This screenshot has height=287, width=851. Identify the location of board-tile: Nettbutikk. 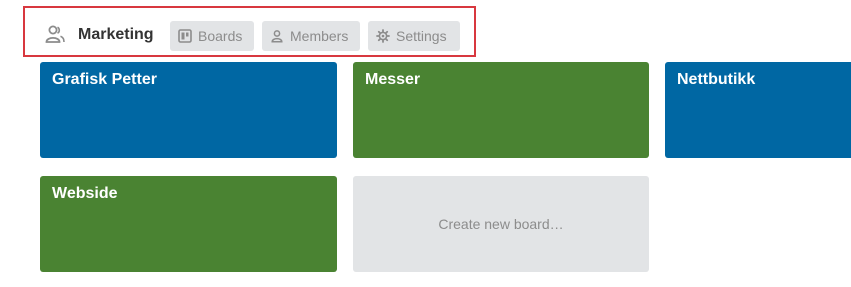
(758, 110).